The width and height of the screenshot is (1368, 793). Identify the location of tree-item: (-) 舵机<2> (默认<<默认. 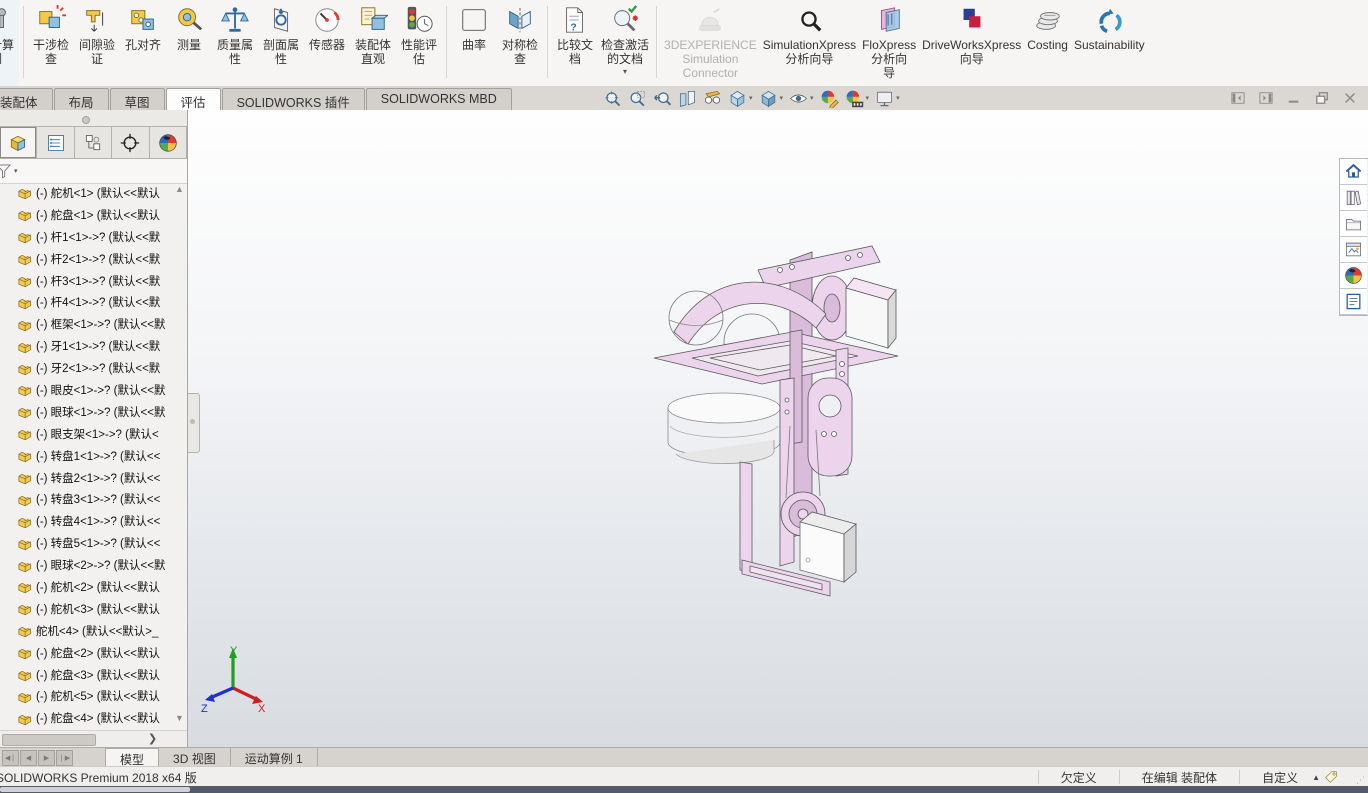
(93, 587).